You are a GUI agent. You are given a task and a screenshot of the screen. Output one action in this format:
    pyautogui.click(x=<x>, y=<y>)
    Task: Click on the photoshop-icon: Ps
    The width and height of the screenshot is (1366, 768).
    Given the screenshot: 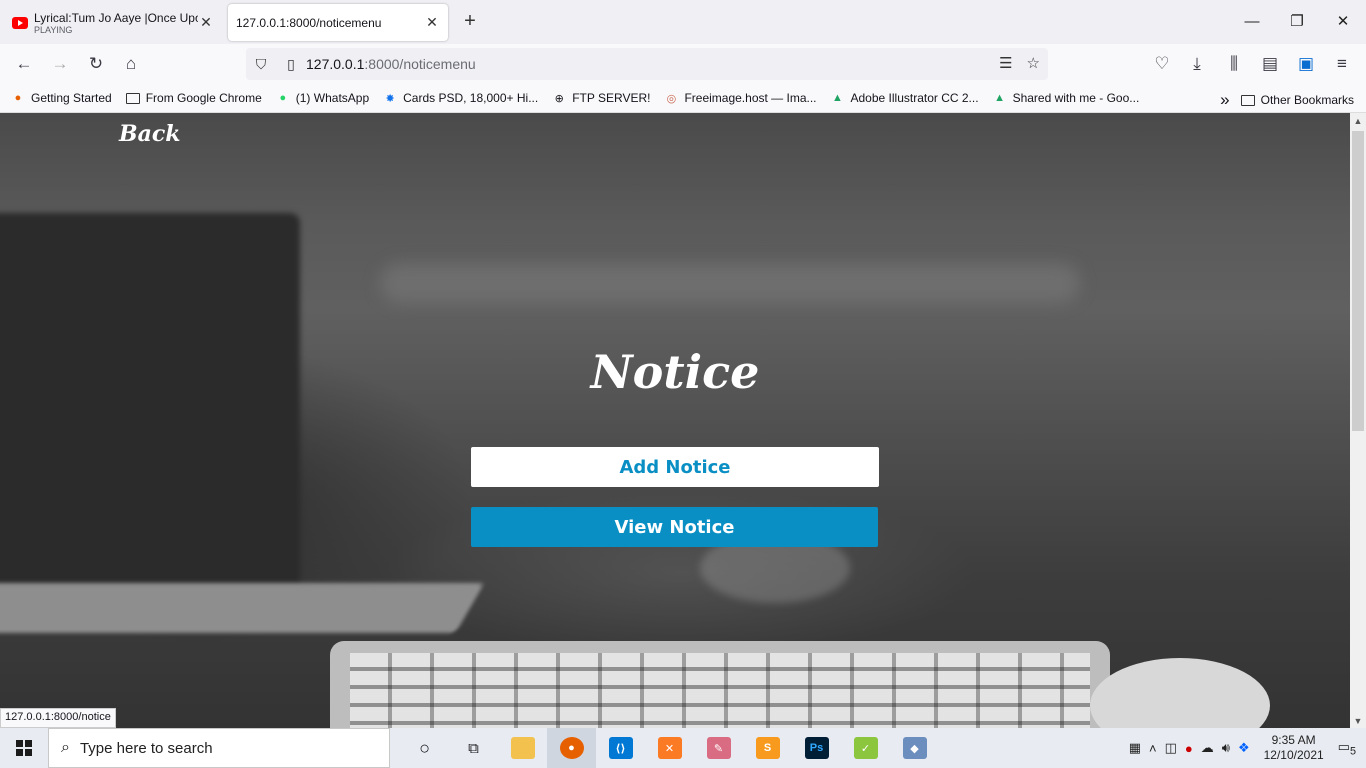 What is the action you would take?
    pyautogui.click(x=816, y=748)
    